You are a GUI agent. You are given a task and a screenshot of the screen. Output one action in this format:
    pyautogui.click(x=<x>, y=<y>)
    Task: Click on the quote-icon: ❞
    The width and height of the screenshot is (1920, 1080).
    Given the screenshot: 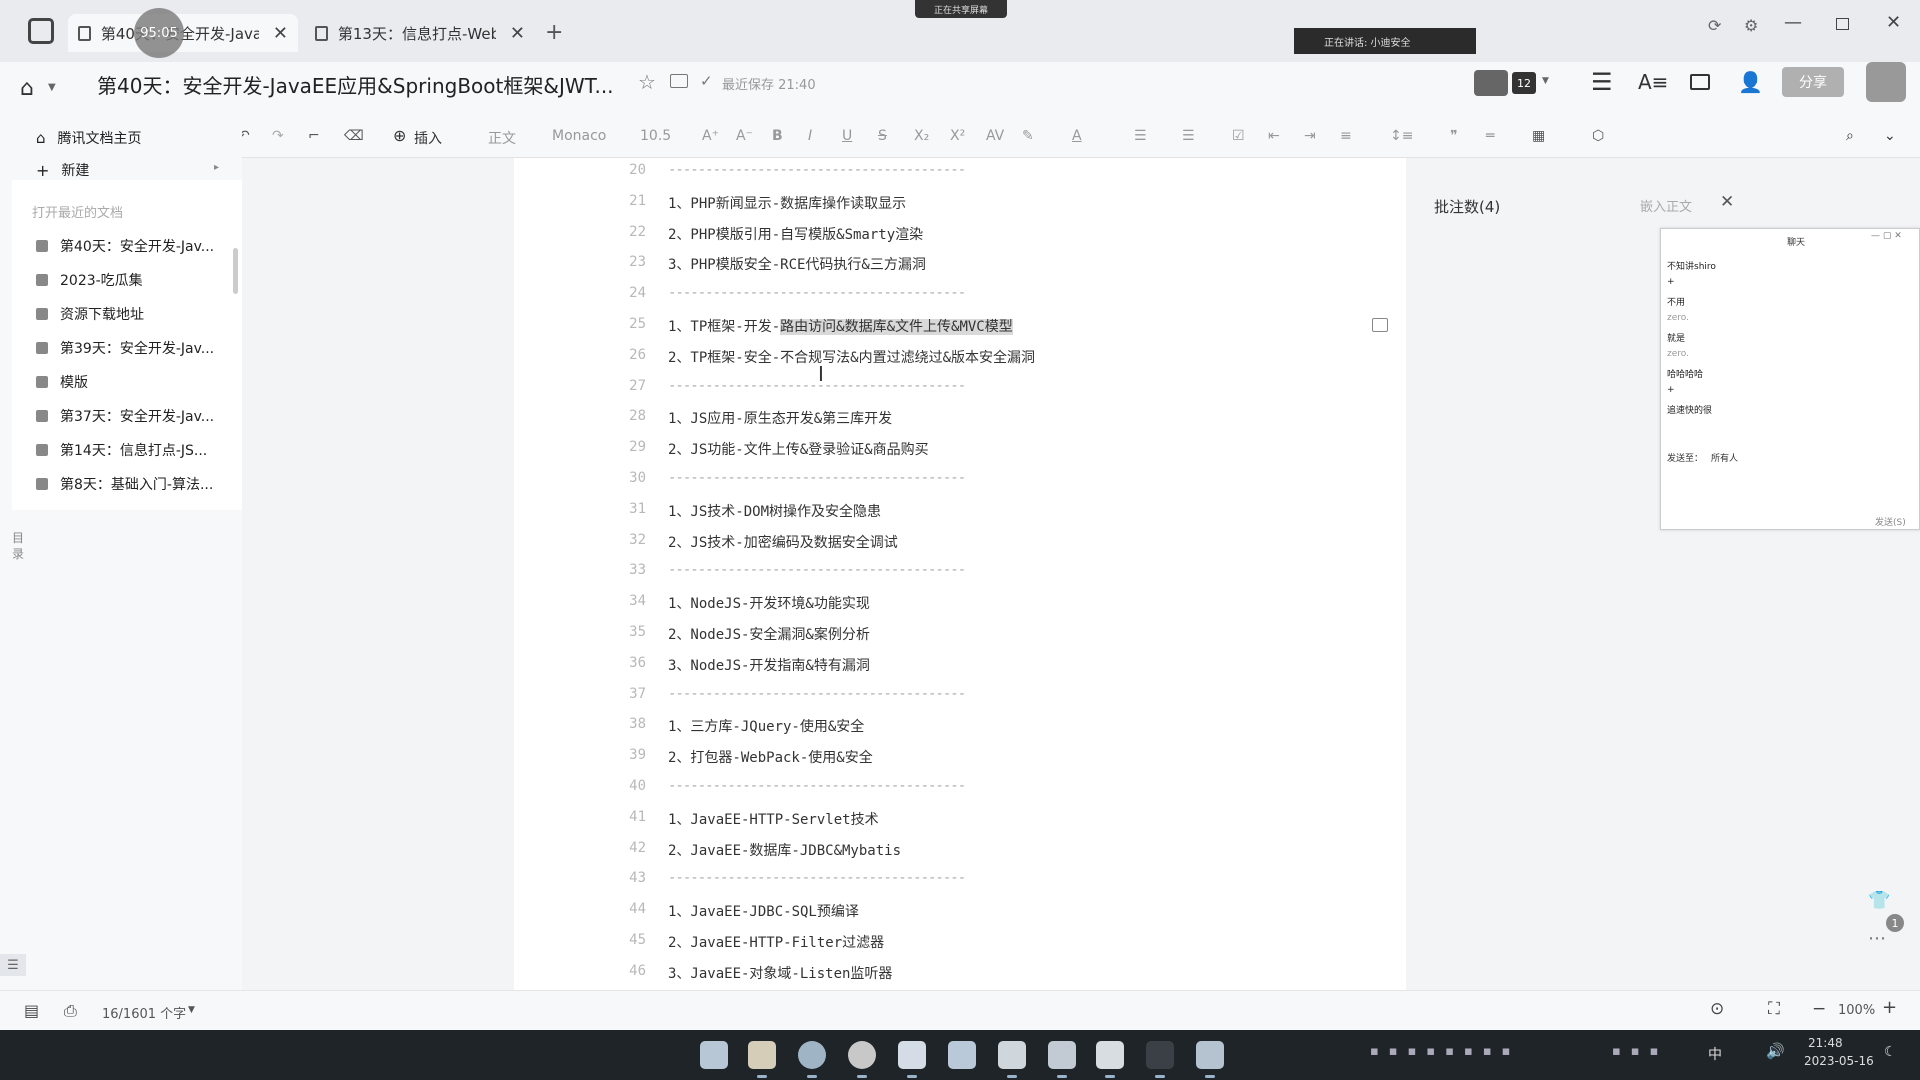 What is the action you would take?
    pyautogui.click(x=1454, y=136)
    